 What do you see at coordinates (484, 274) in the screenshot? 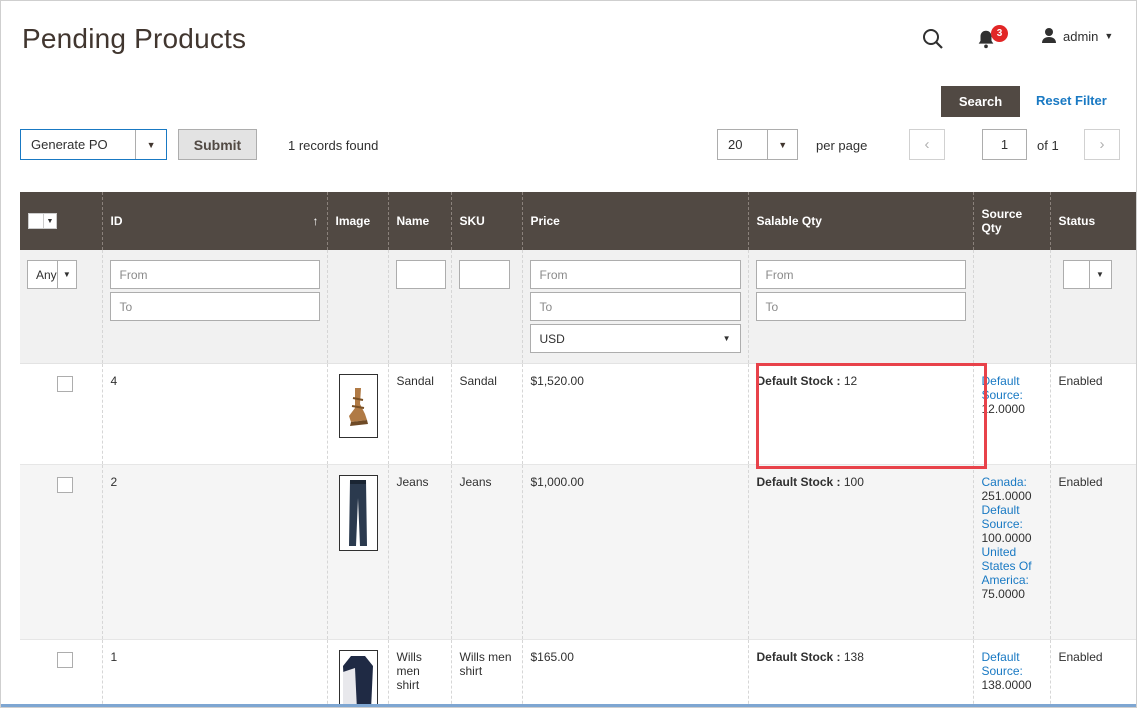
I see `sku-filter-input` at bounding box center [484, 274].